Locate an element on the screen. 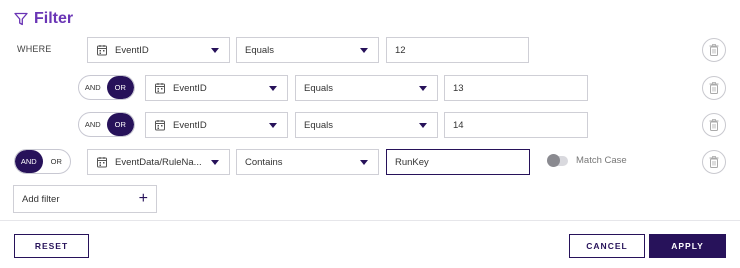 Image resolution: width=740 pixels, height=268 pixels. operator-select-row4: Contains is located at coordinates (307, 162).